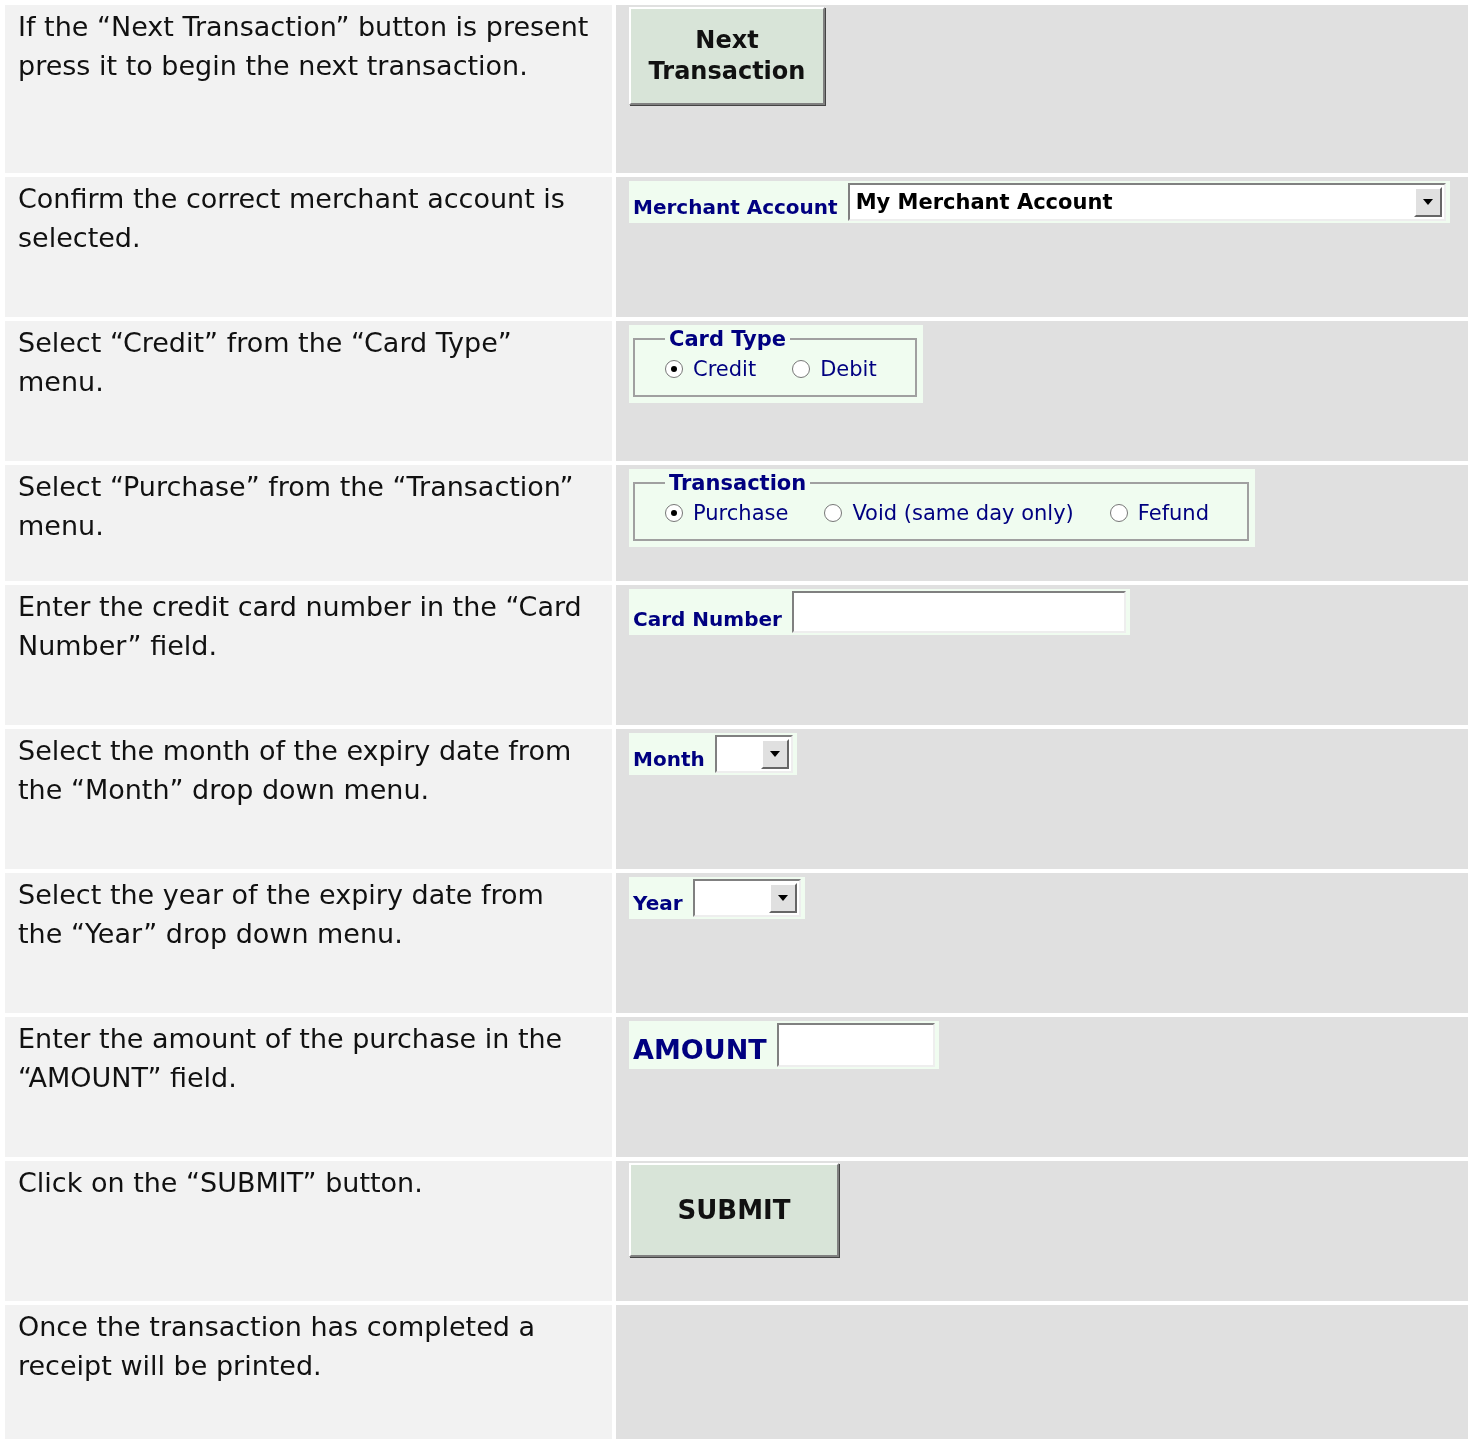 The height and width of the screenshot is (1439, 1475). What do you see at coordinates (277, 1346) in the screenshot?
I see `instruction-text: Once the transaction has completed a receipt will be printed.` at bounding box center [277, 1346].